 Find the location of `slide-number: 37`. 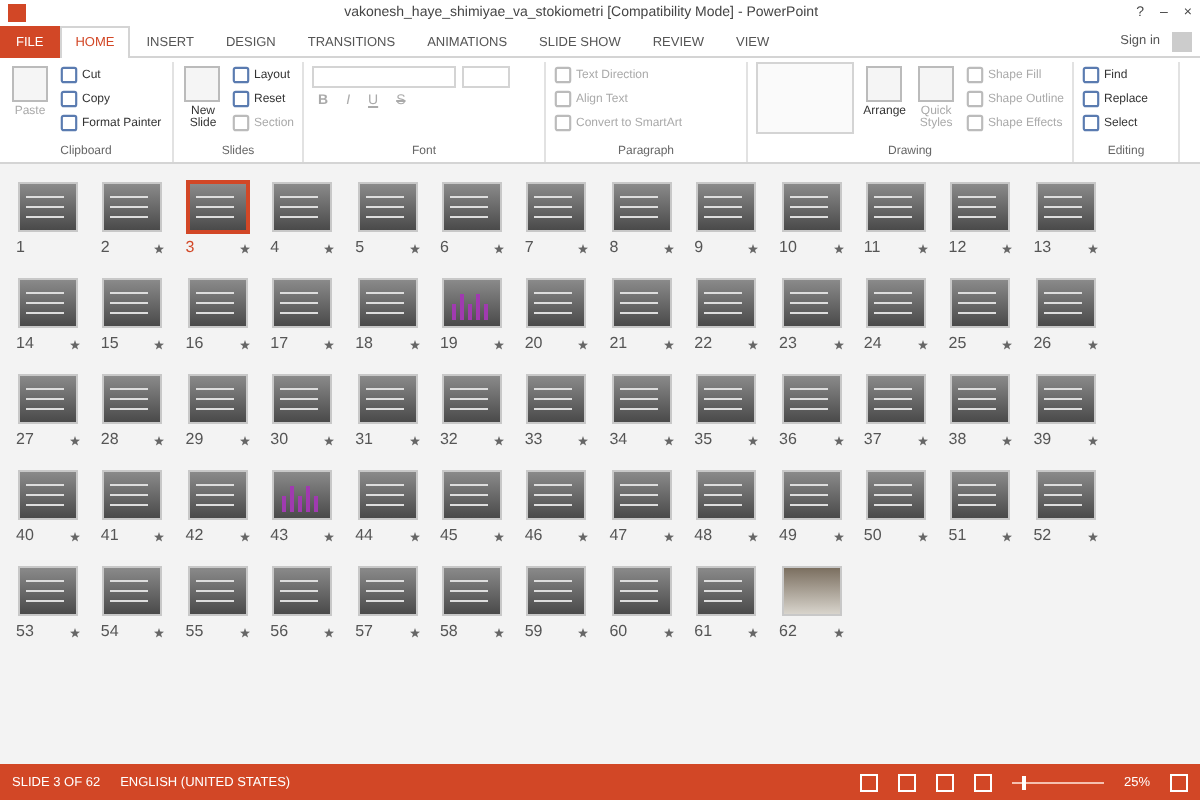

slide-number: 37 is located at coordinates (872, 439).